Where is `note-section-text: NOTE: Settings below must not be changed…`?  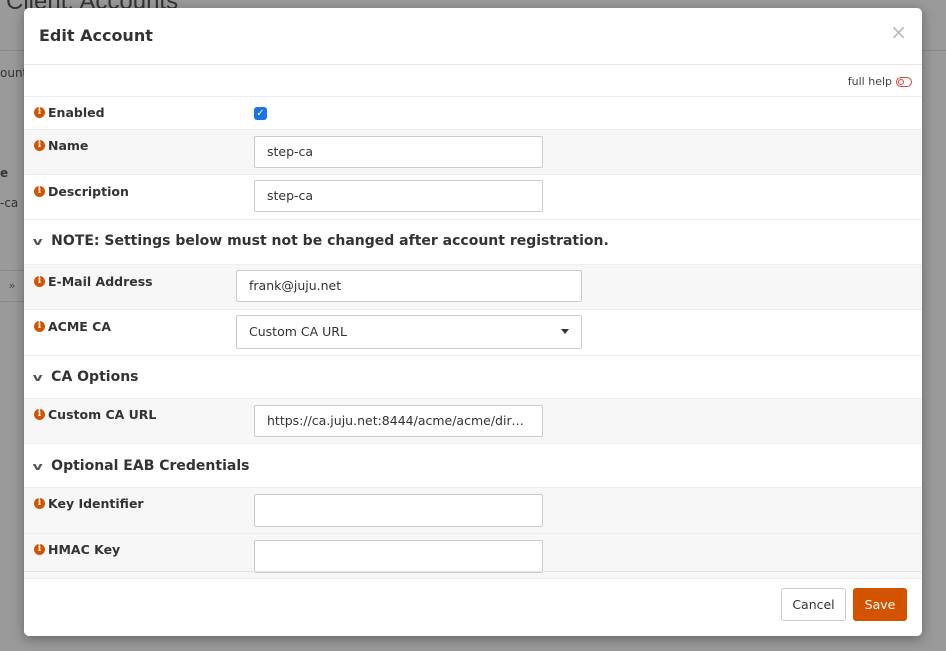 note-section-text: NOTE: Settings below must not be changed… is located at coordinates (330, 241).